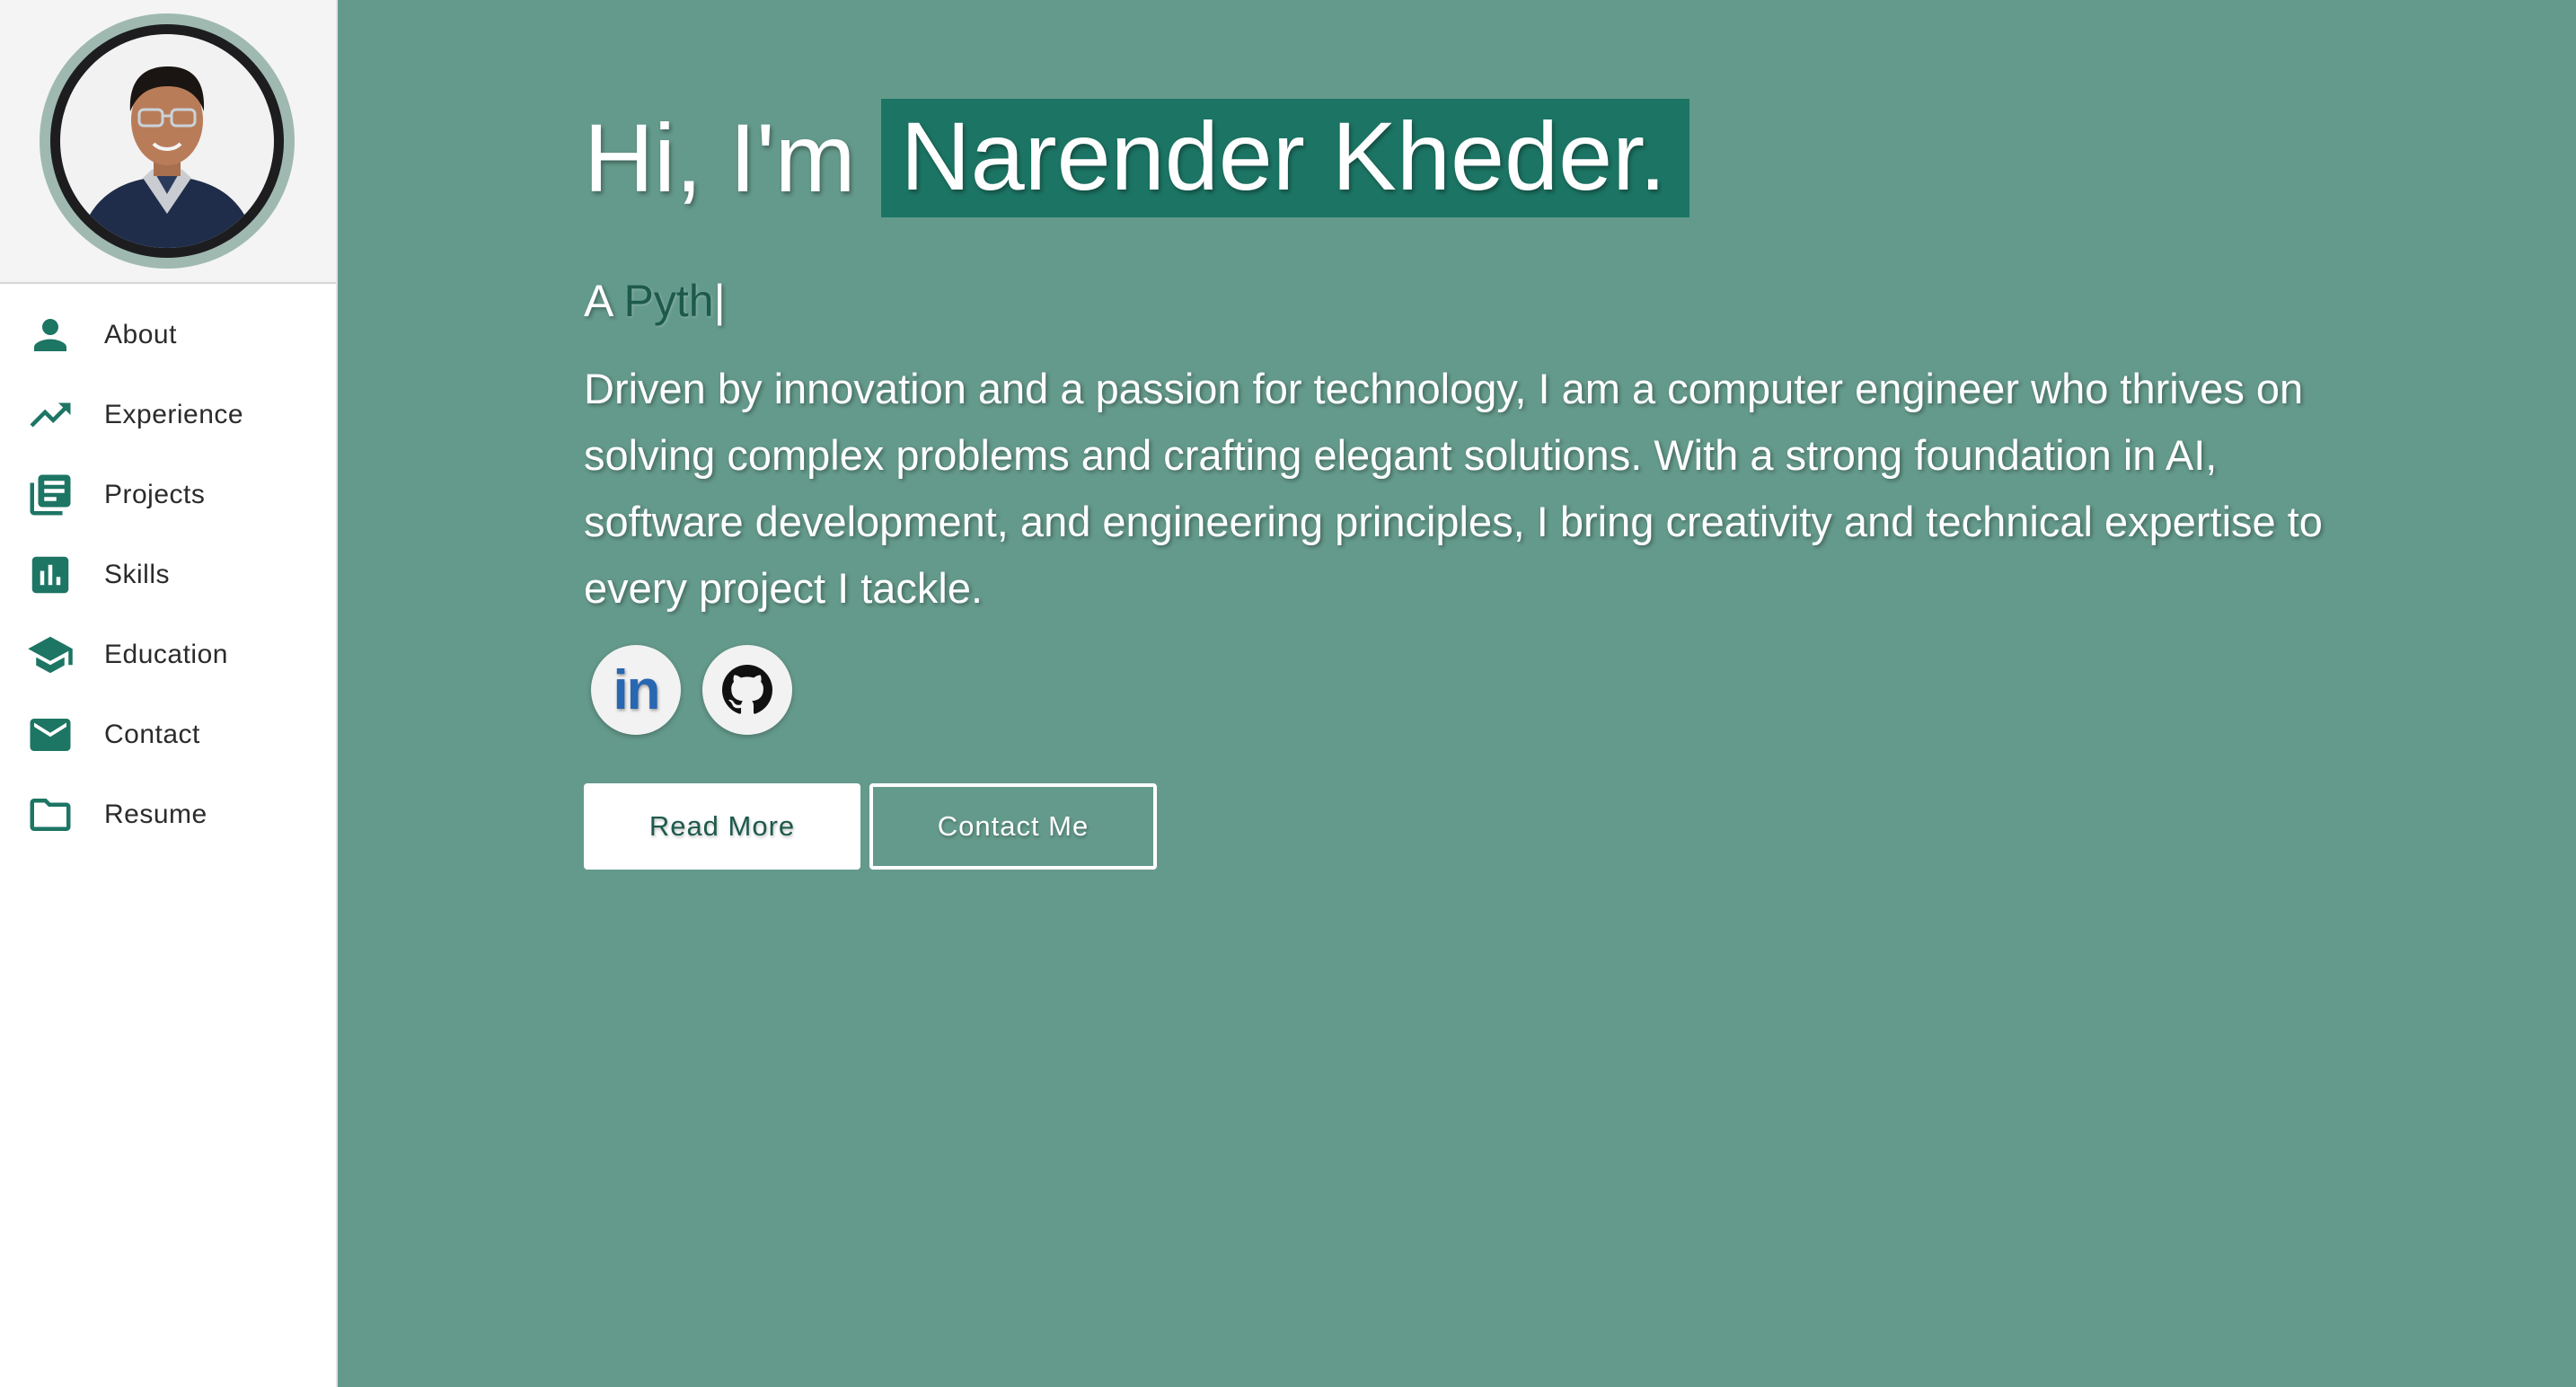 The image size is (2576, 1387). I want to click on social-links: in, so click(691, 690).